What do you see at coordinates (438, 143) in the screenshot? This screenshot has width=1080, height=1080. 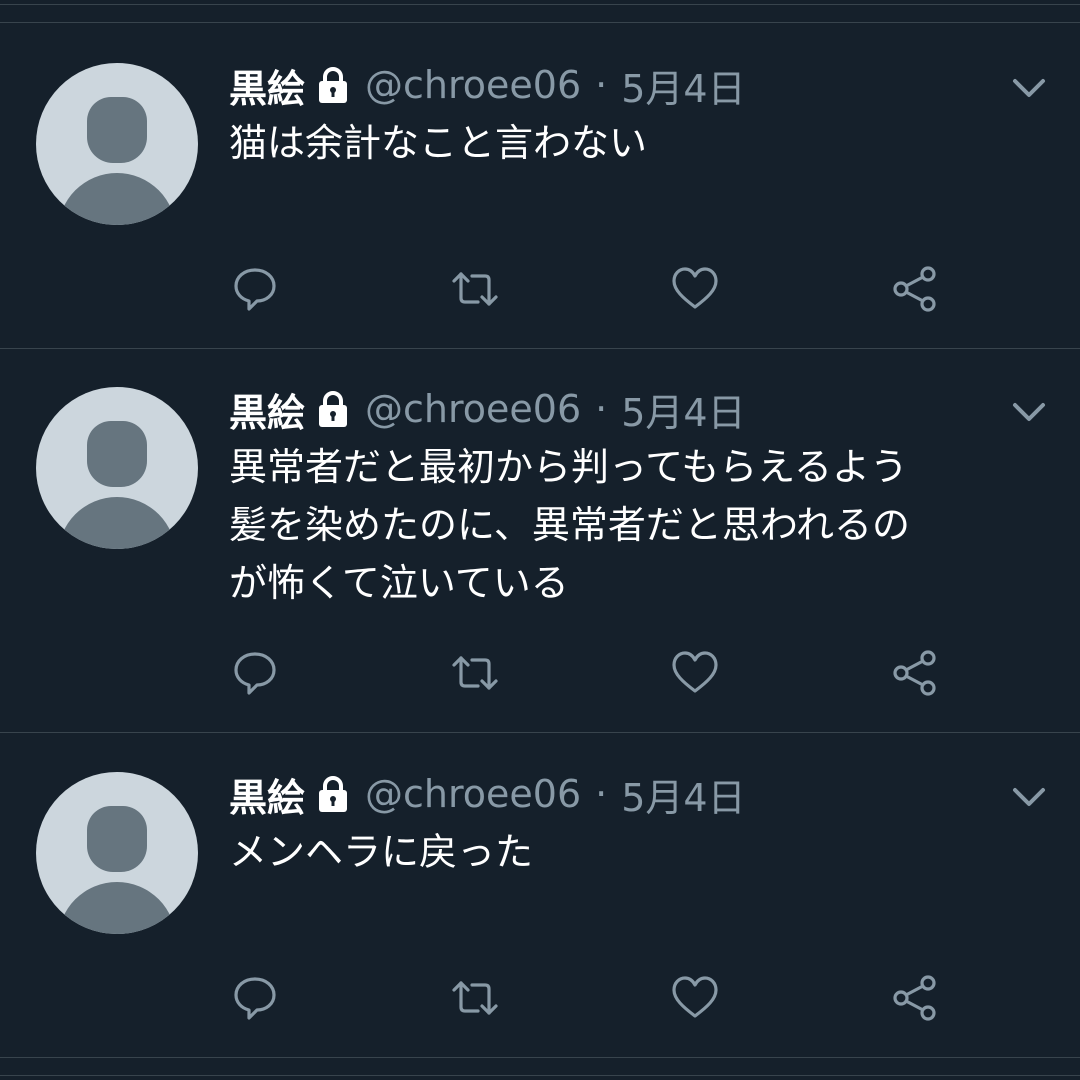 I see `tweet-text: 猫は余計なこと言わない` at bounding box center [438, 143].